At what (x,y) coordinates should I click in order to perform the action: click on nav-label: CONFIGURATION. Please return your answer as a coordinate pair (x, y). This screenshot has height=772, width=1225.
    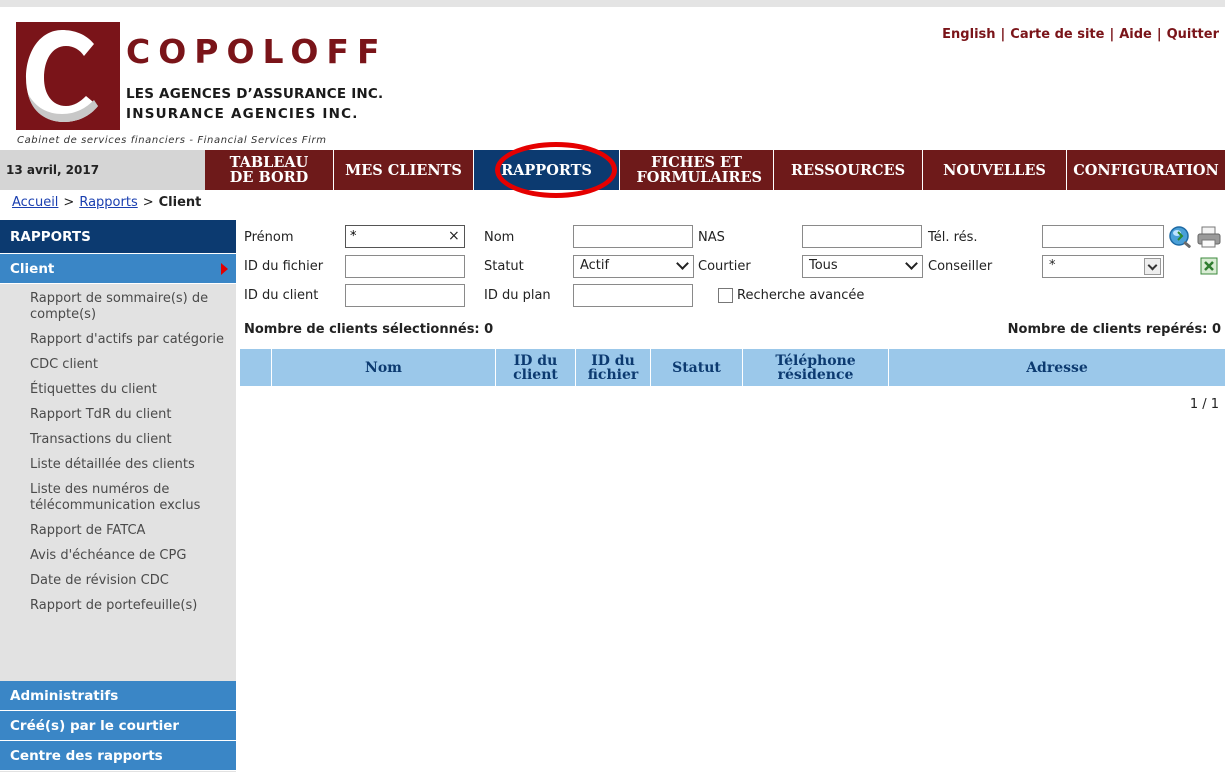
    Looking at the image, I should click on (1146, 170).